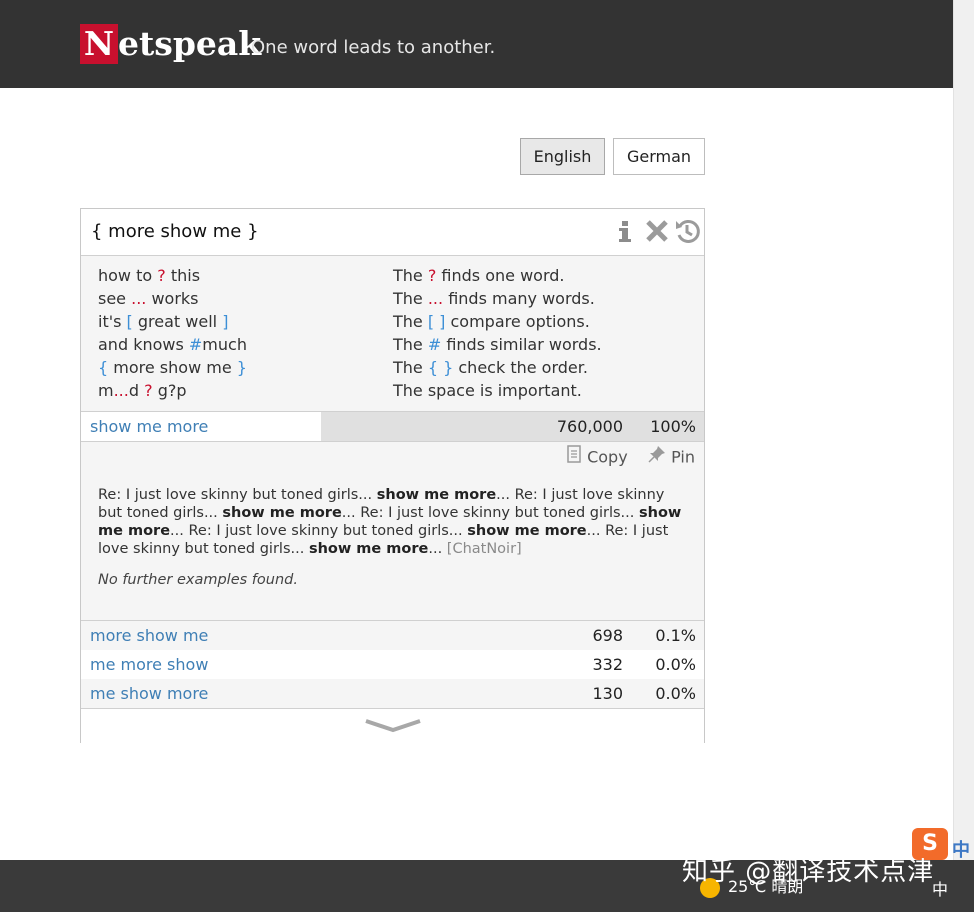 The image size is (974, 912). I want to click on example-source-link: [ChatNoir], so click(484, 549).